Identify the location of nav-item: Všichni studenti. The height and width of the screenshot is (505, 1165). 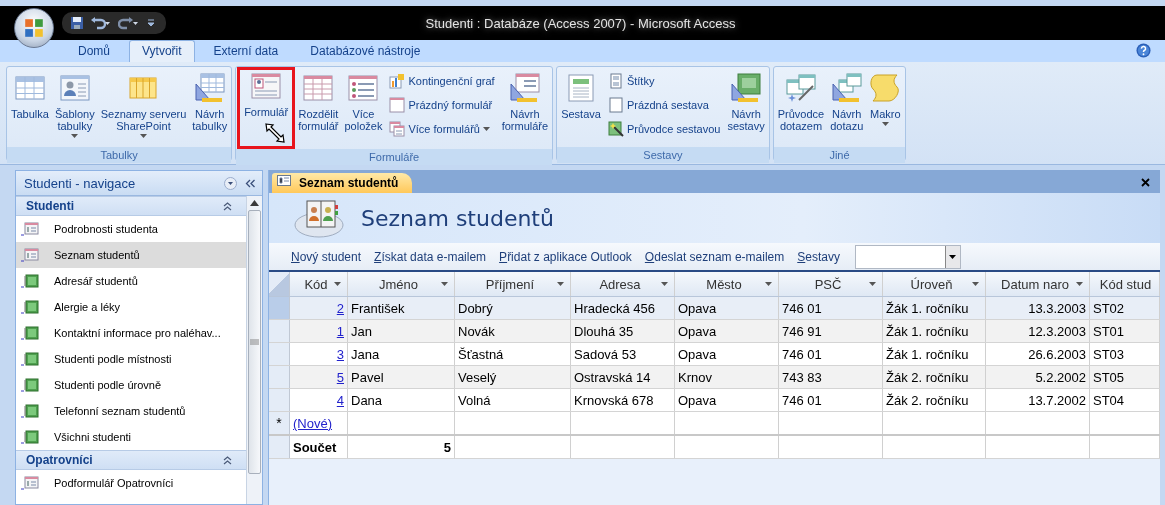
(131, 437).